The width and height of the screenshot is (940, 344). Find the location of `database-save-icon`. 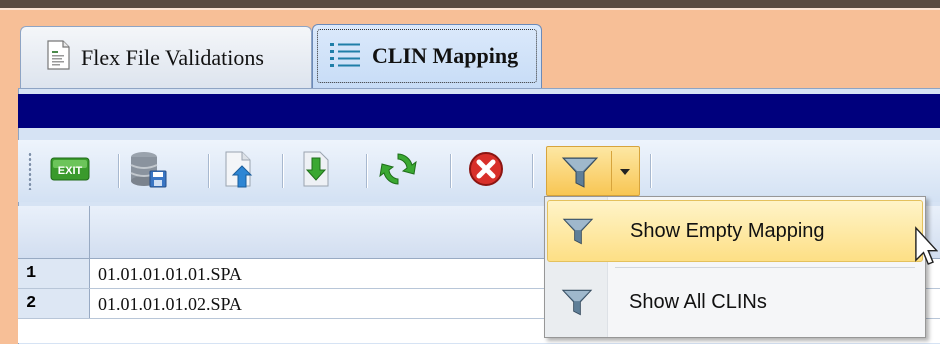

database-save-icon is located at coordinates (148, 171).